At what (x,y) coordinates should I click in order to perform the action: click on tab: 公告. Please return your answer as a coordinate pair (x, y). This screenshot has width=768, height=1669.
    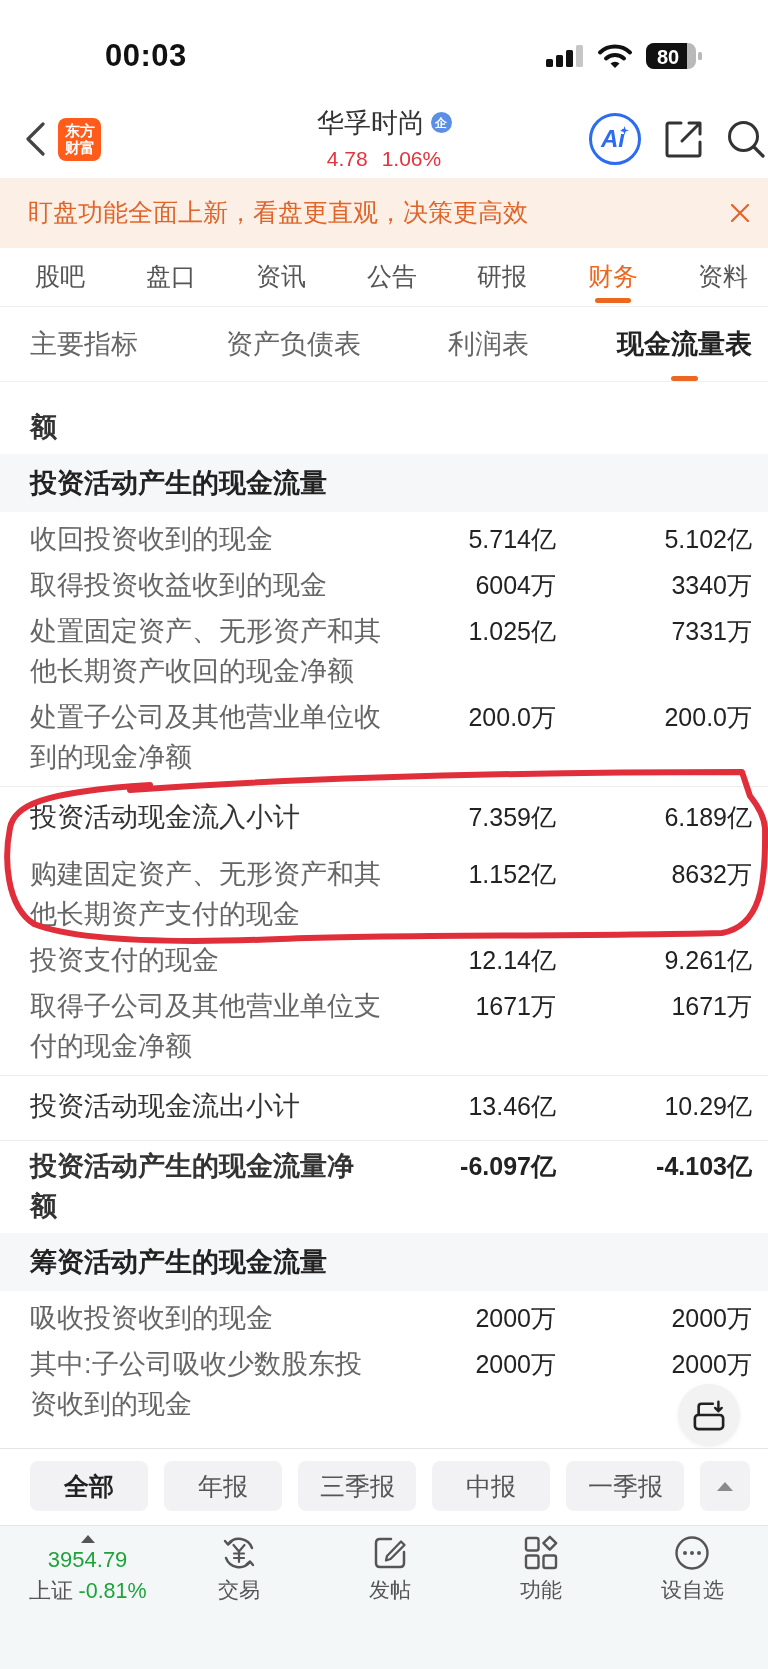
    Looking at the image, I should click on (391, 277).